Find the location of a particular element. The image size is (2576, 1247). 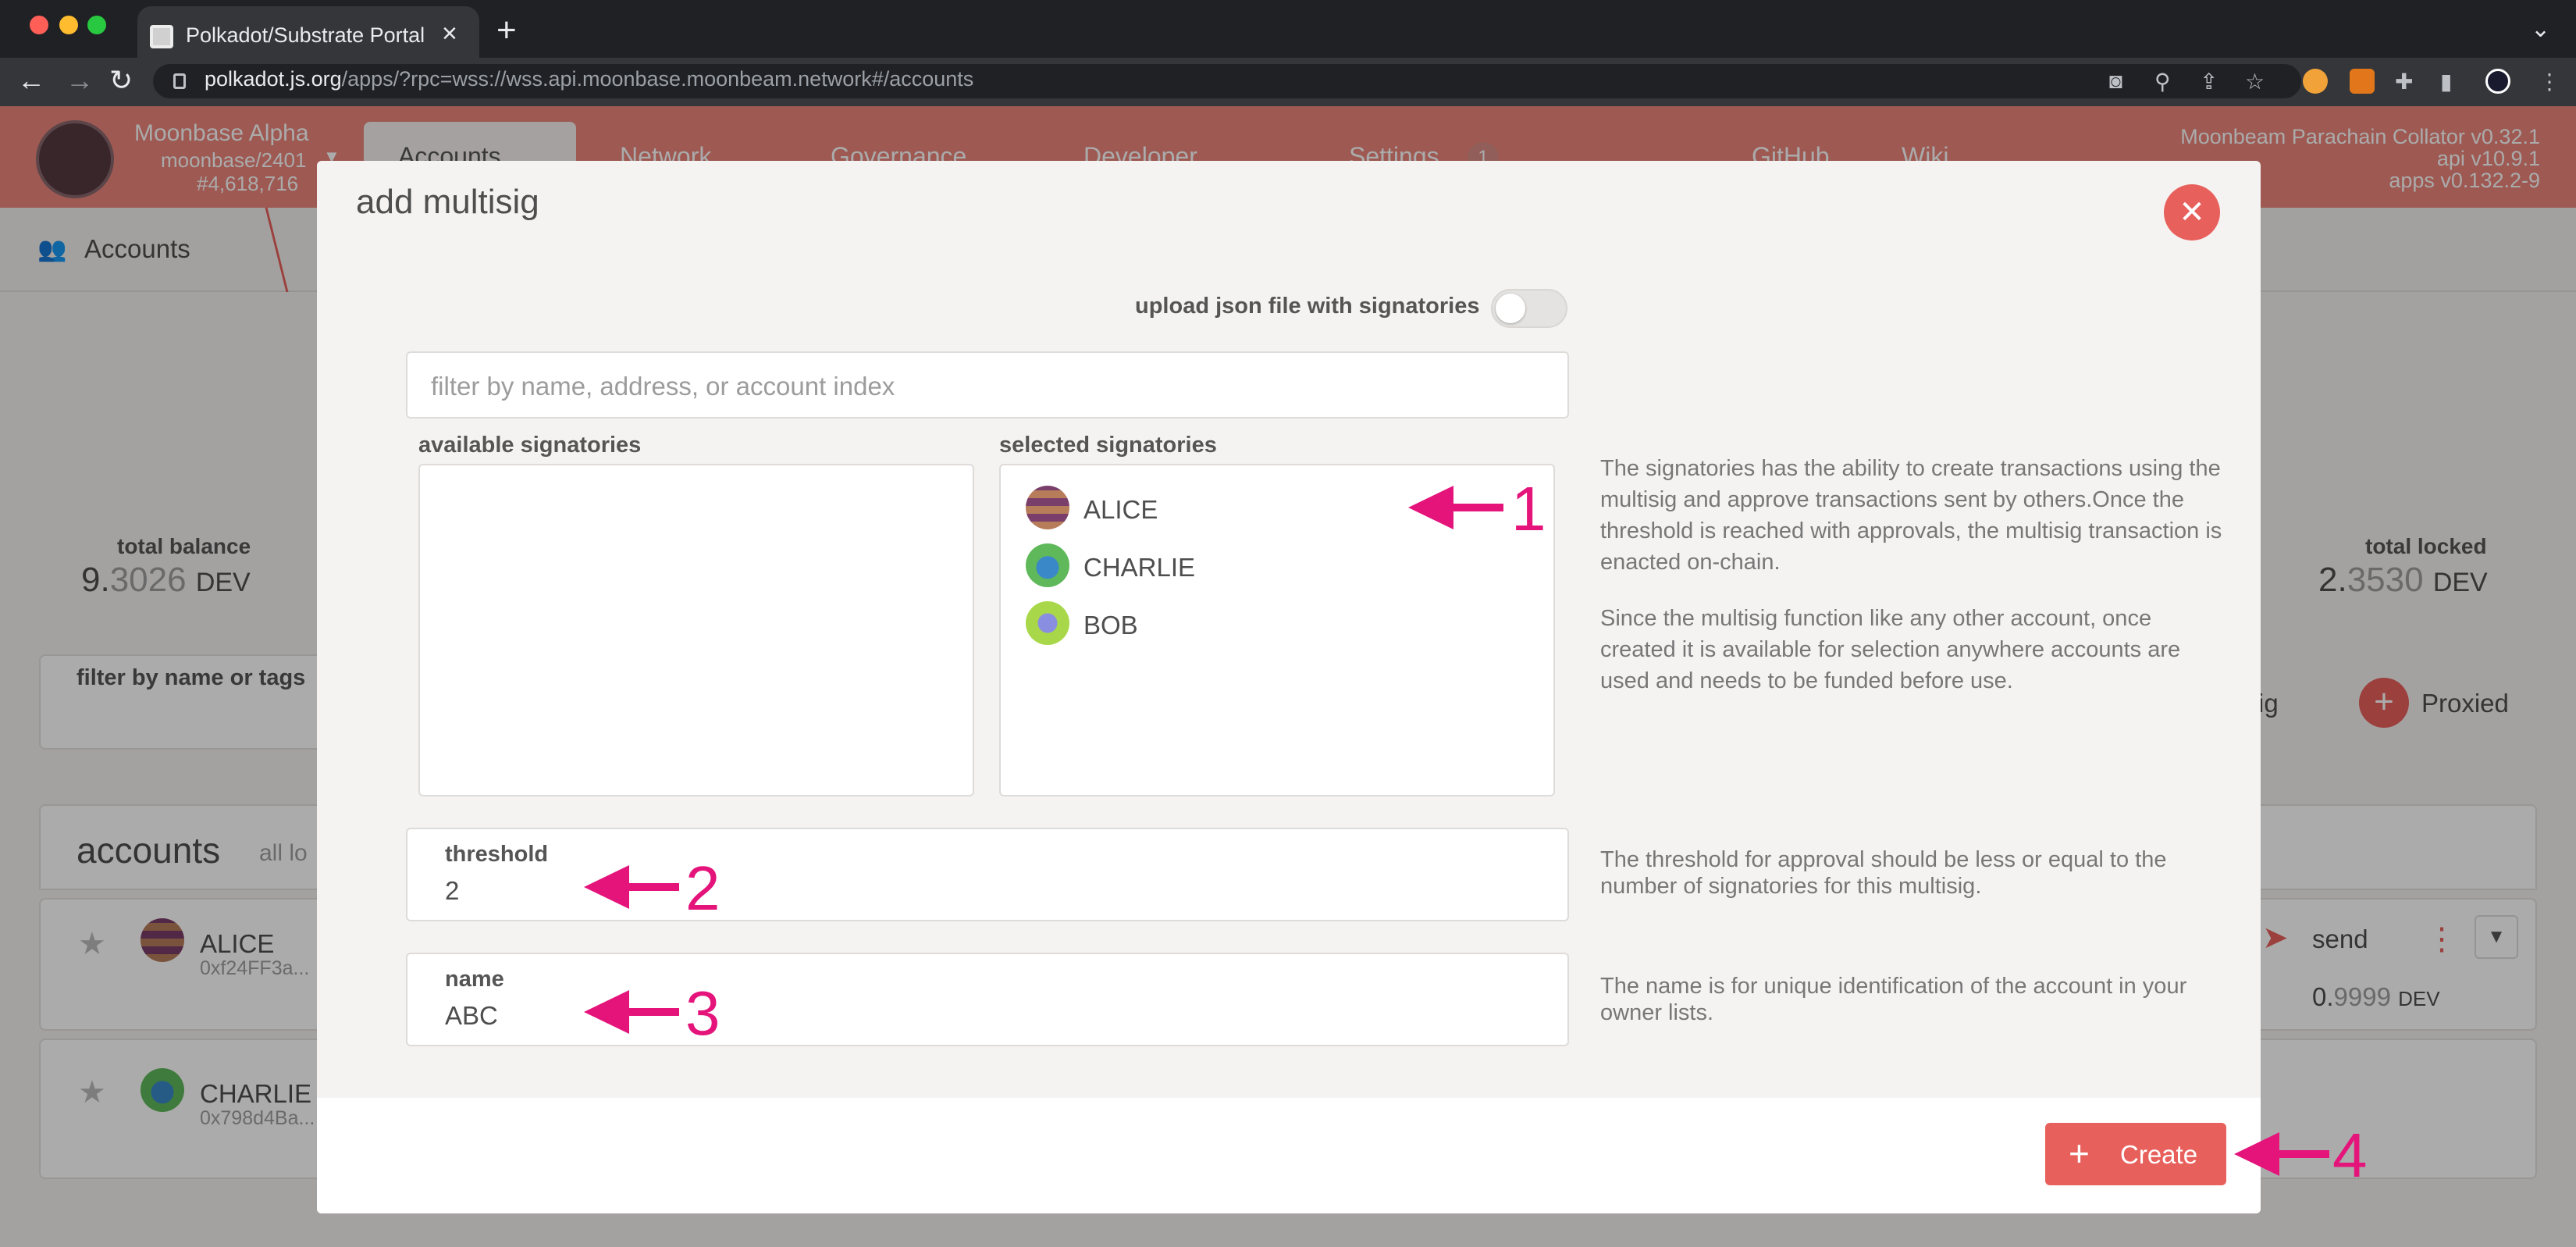

create-label: Create is located at coordinates (2159, 1154).